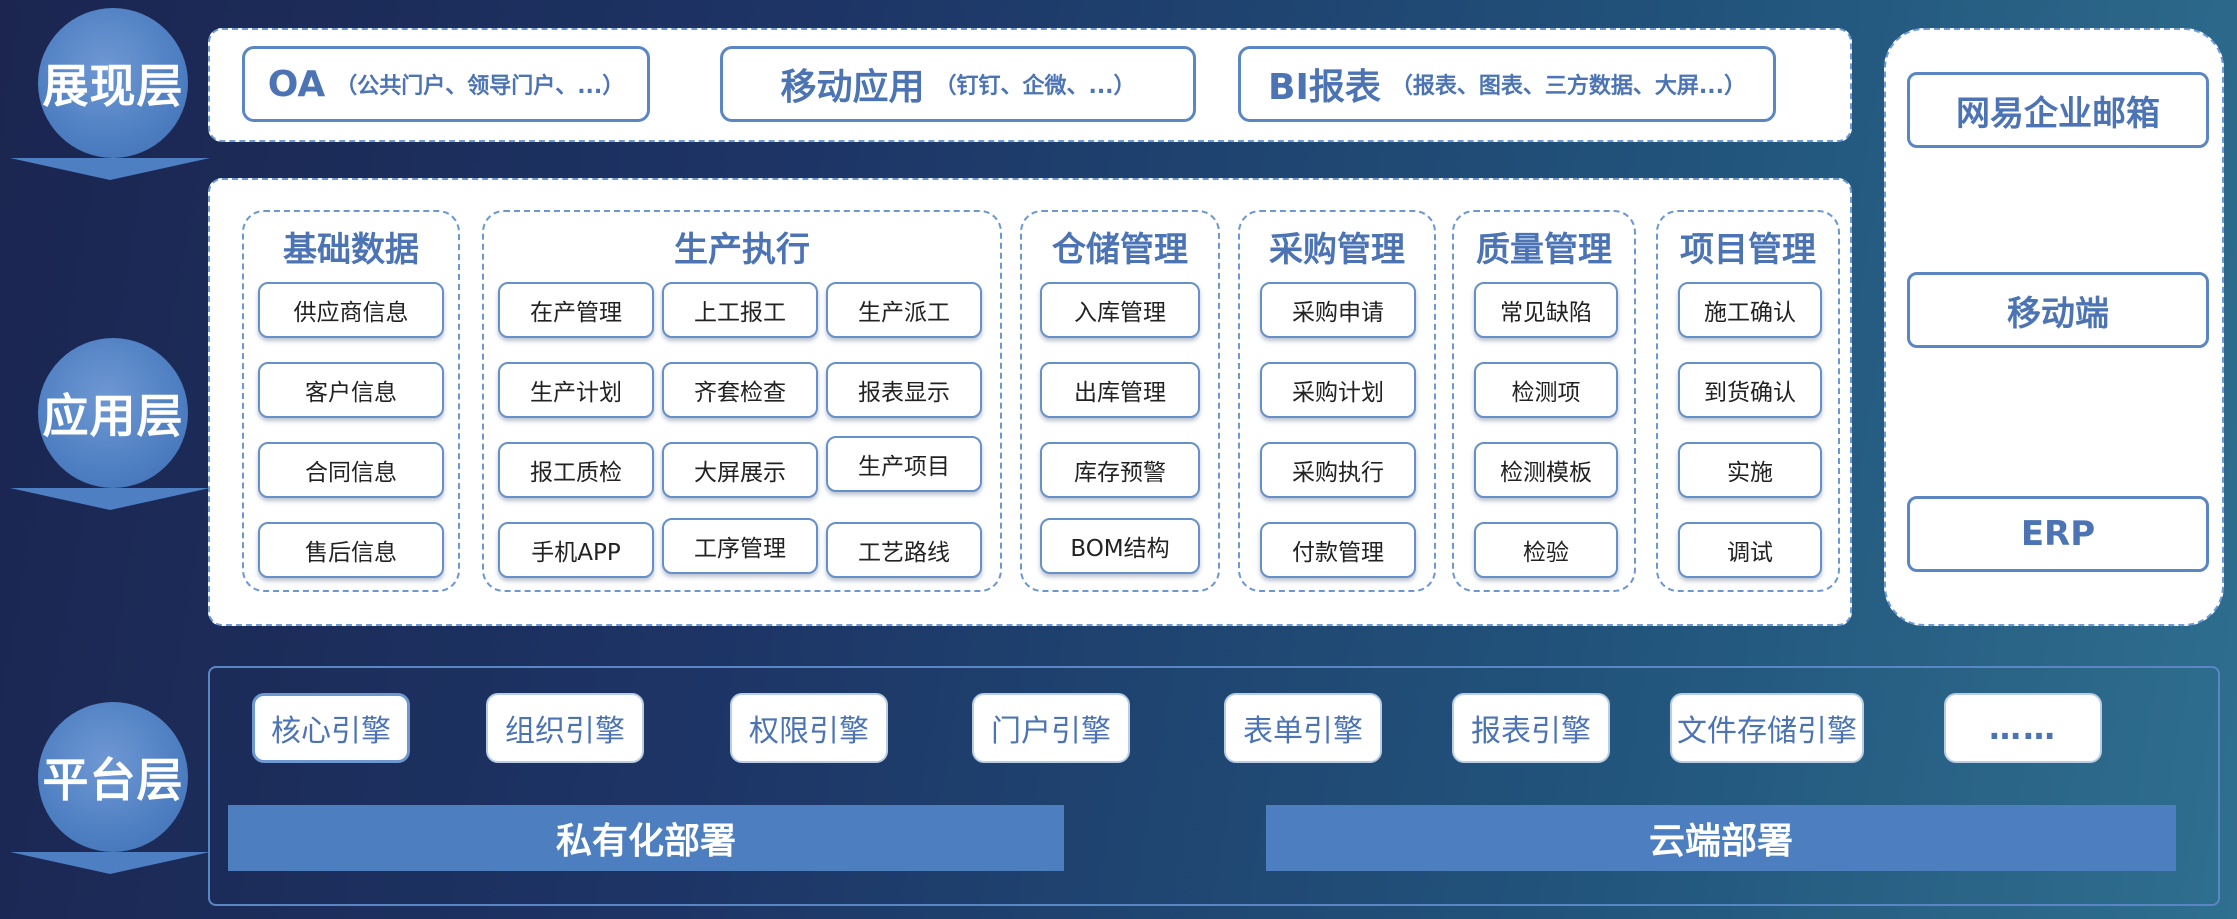 The width and height of the screenshot is (2237, 919). Describe the element at coordinates (1750, 390) in the screenshot. I see `module-button: 到货确认` at that location.